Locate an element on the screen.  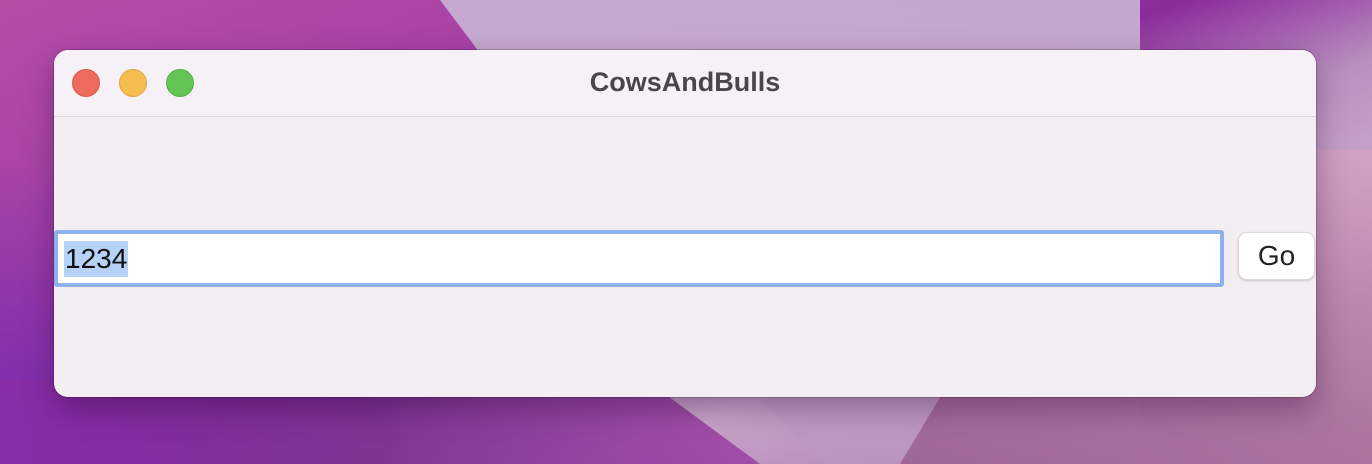
title-bar: CowsAndBulls is located at coordinates (685, 83).